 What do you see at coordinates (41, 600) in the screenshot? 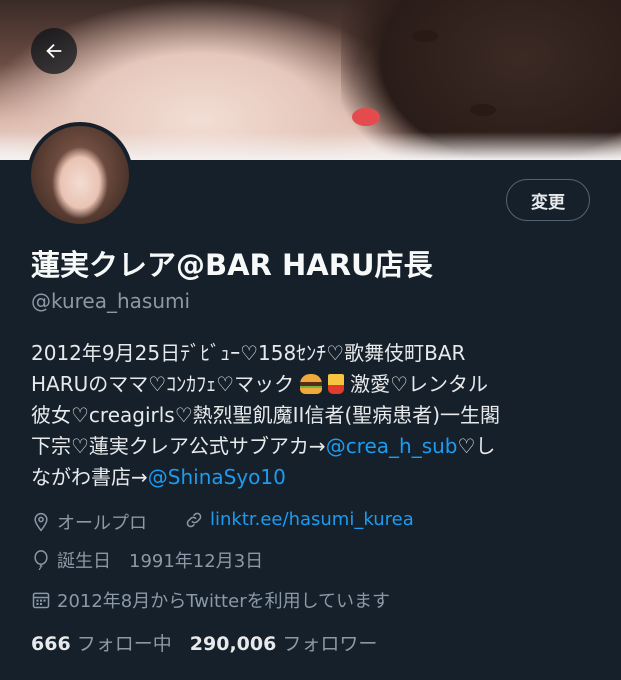
I see `calendar-icon` at bounding box center [41, 600].